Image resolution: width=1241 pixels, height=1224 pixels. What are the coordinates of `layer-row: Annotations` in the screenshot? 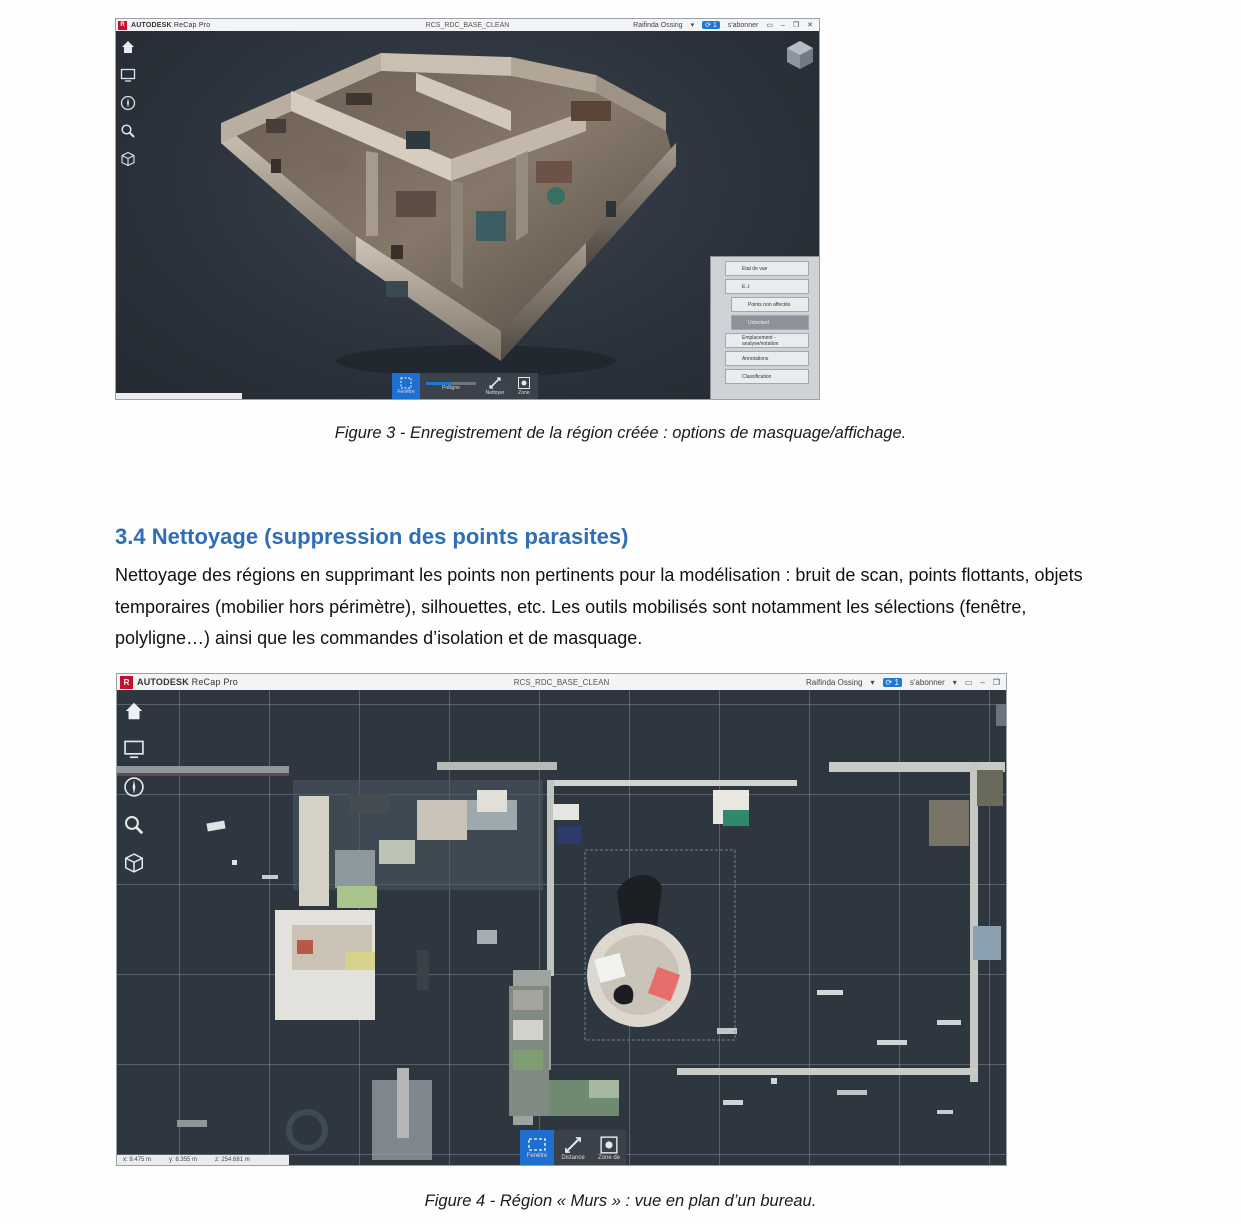 It's located at (767, 358).